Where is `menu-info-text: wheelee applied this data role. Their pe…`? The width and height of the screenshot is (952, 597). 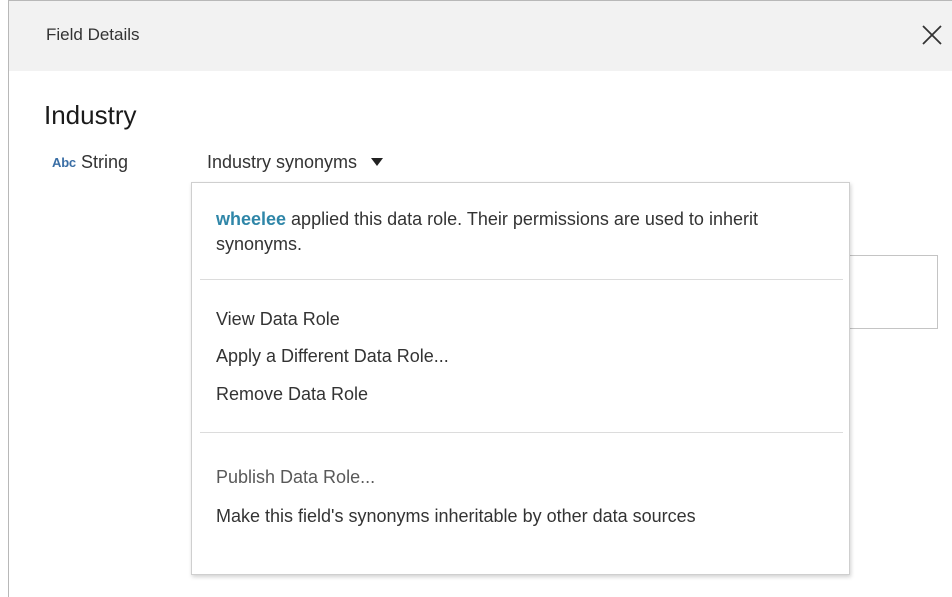 menu-info-text: wheelee applied this data role. Their pe… is located at coordinates (511, 232).